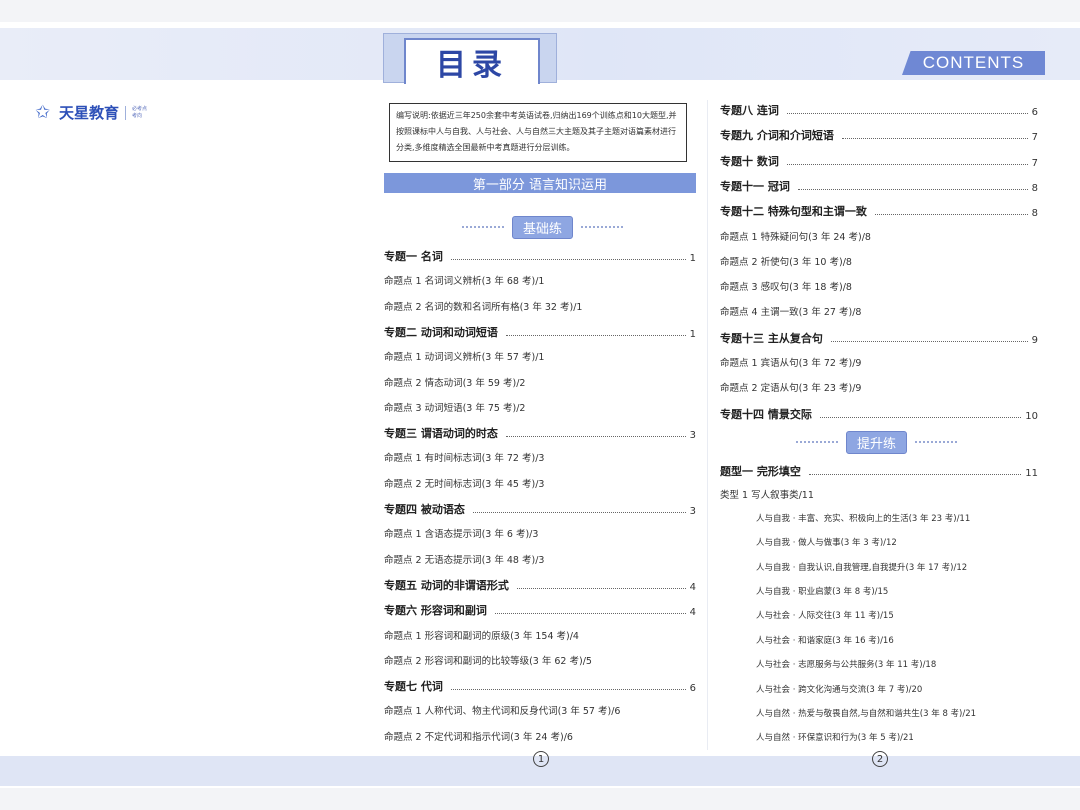 The height and width of the screenshot is (810, 1080). What do you see at coordinates (540, 382) in the screenshot?
I see `toc-subentry: 命题点 2 情态动词(3 年 59 考)/2` at bounding box center [540, 382].